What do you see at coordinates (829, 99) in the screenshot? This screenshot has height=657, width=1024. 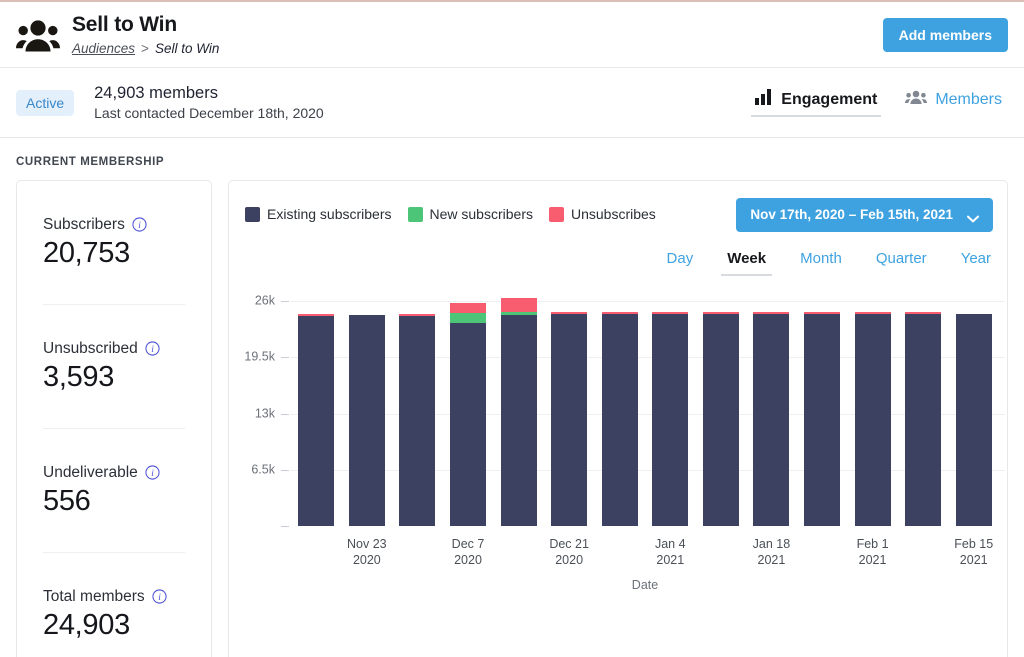 I see `tab-engagement-label: Engagement` at bounding box center [829, 99].